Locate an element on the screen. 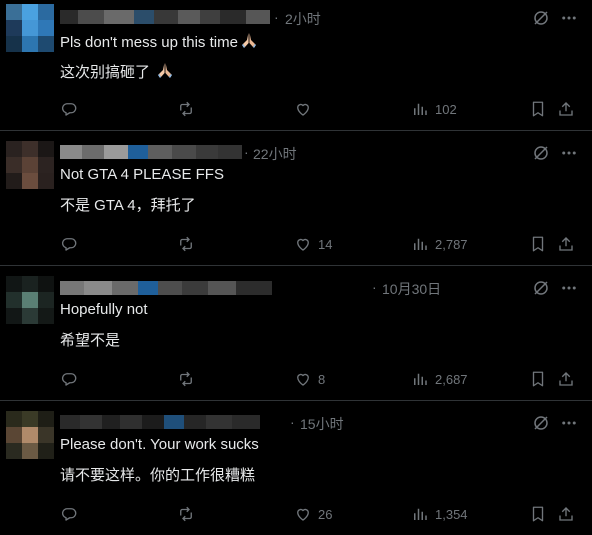 This screenshot has height=535, width=592. post-text-english: Hopefully not is located at coordinates (104, 309).